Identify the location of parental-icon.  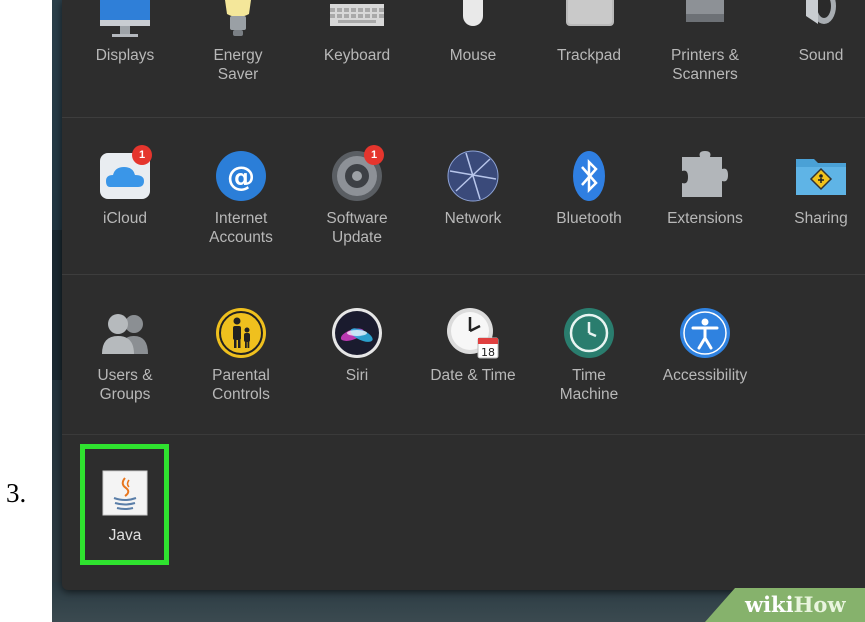
(241, 333).